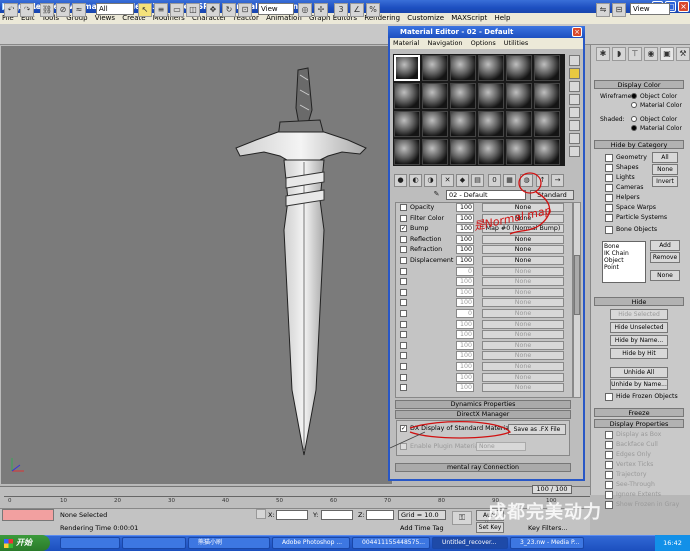 The image size is (690, 551). What do you see at coordinates (609, 485) in the screenshot?
I see `see-through-checkbox` at bounding box center [609, 485].